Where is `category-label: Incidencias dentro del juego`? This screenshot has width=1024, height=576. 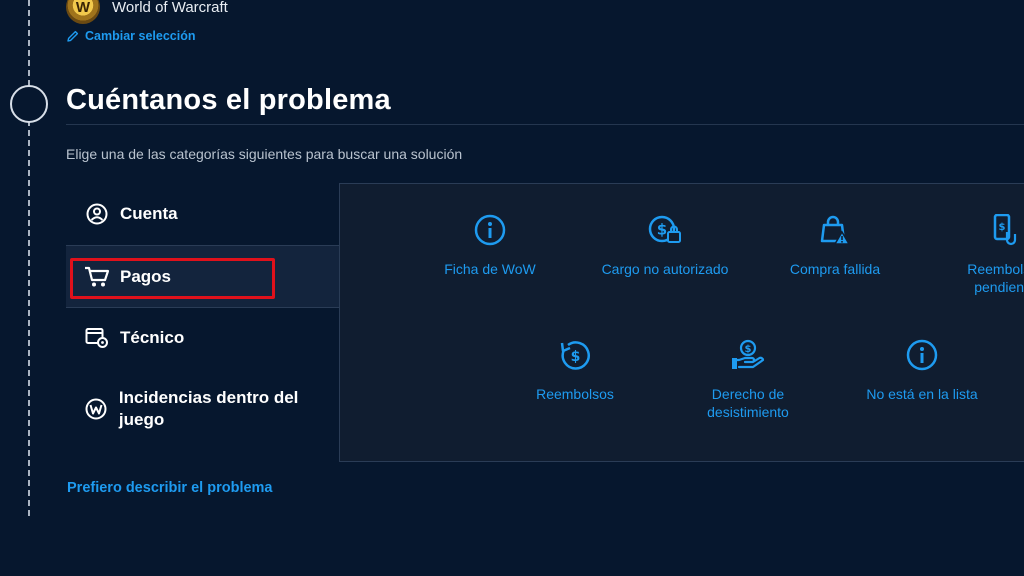
category-label: Incidencias dentro del juego is located at coordinates (208, 408).